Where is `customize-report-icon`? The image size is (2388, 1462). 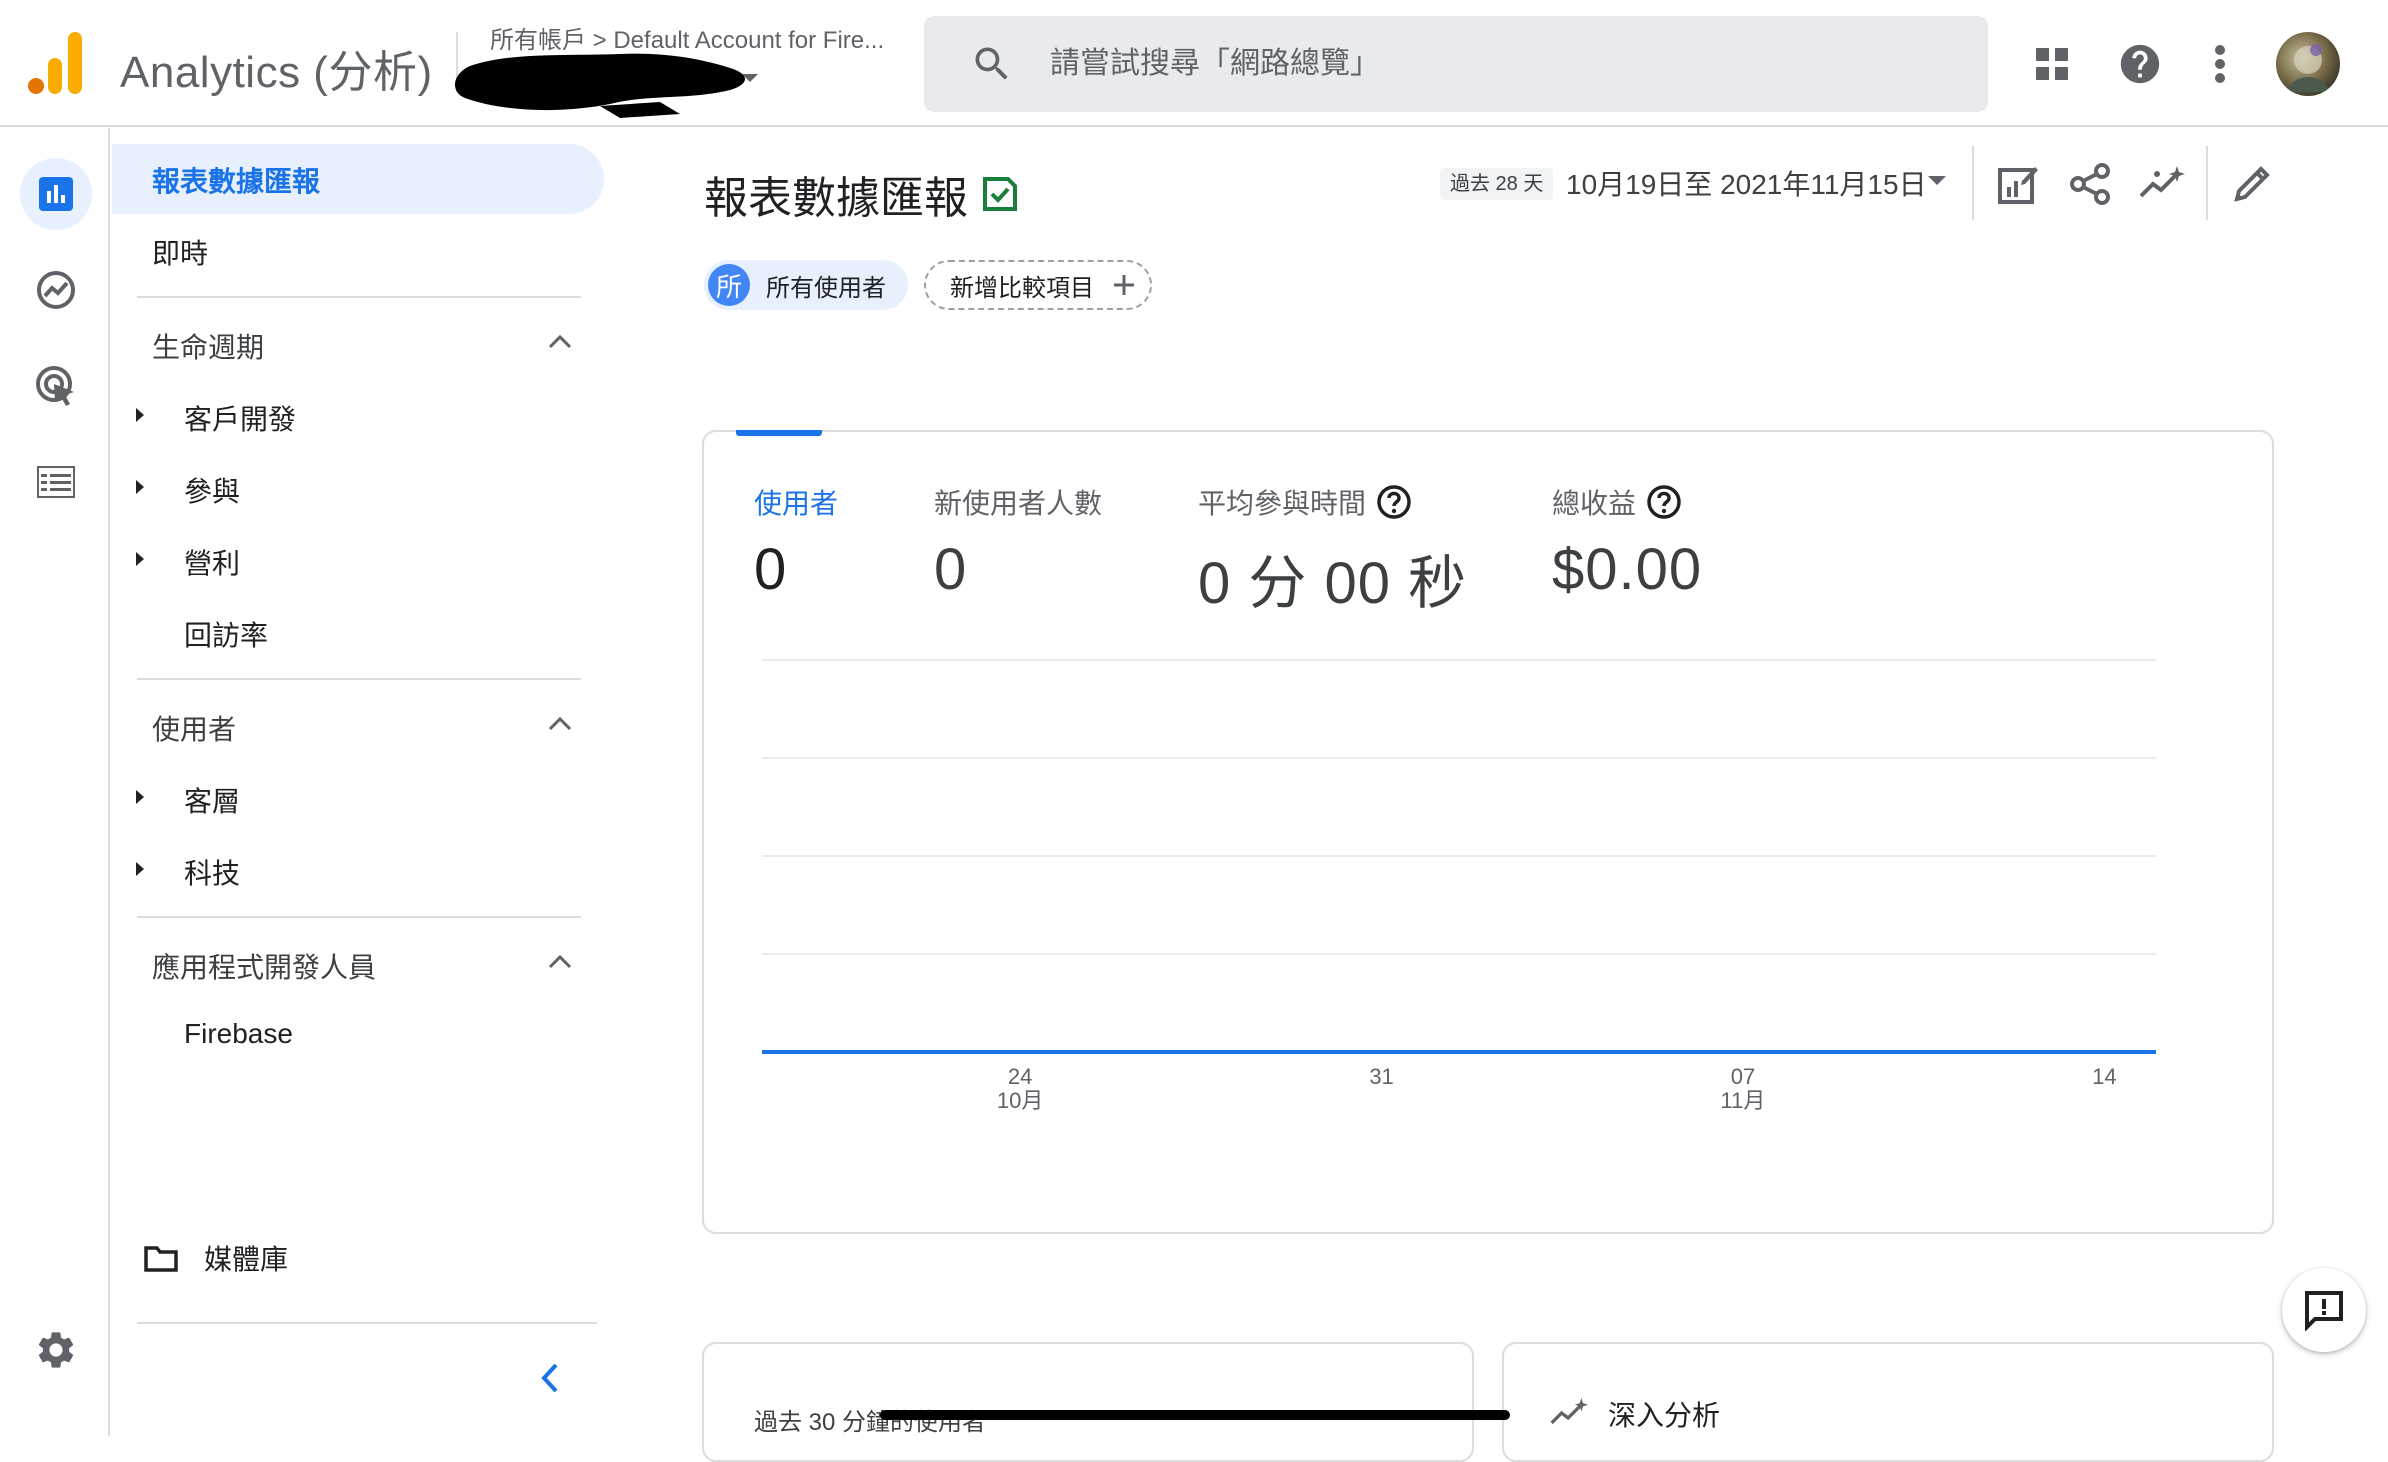
customize-report-icon is located at coordinates (2018, 184).